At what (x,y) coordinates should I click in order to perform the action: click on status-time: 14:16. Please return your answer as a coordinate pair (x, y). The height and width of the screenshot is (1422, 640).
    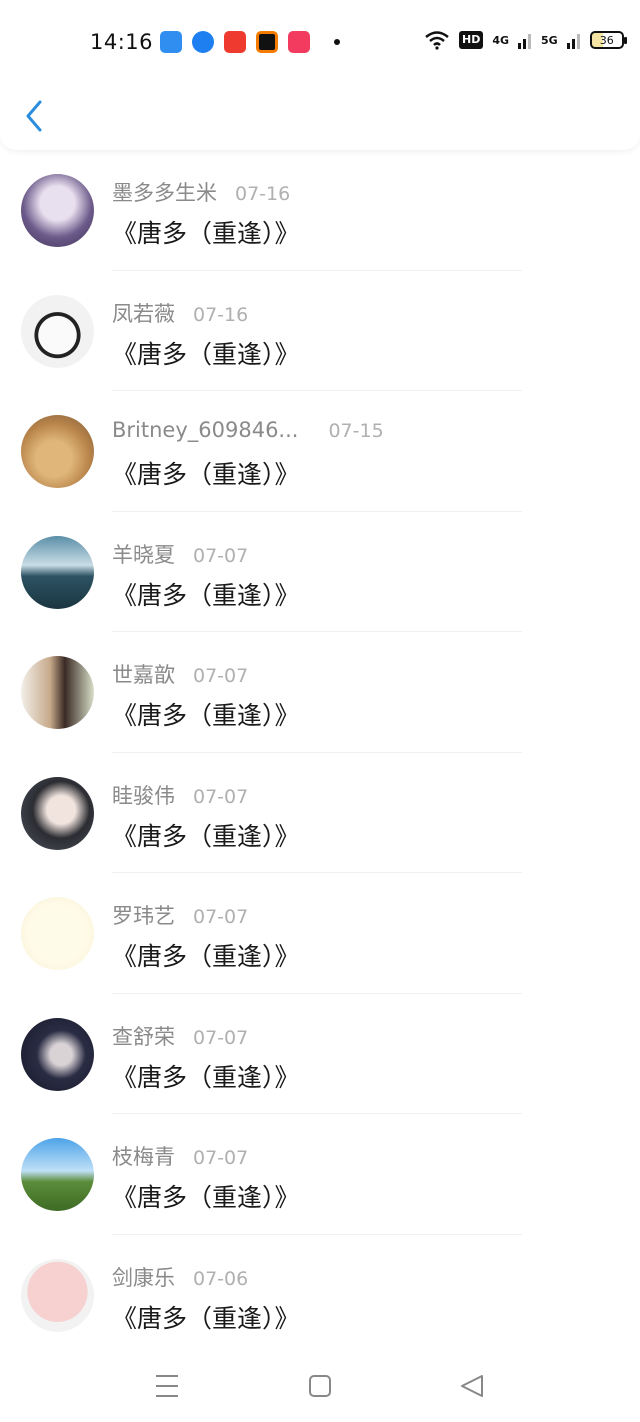
    Looking at the image, I should click on (122, 42).